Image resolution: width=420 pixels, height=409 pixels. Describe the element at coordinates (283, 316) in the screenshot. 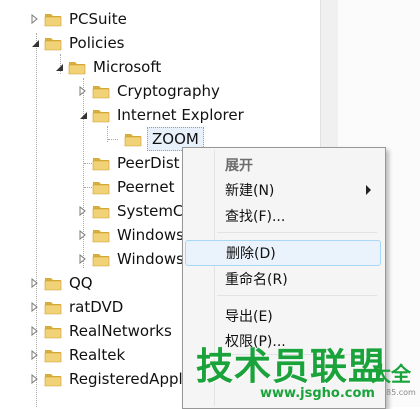

I see `context-menu-item: 导出(E)` at that location.